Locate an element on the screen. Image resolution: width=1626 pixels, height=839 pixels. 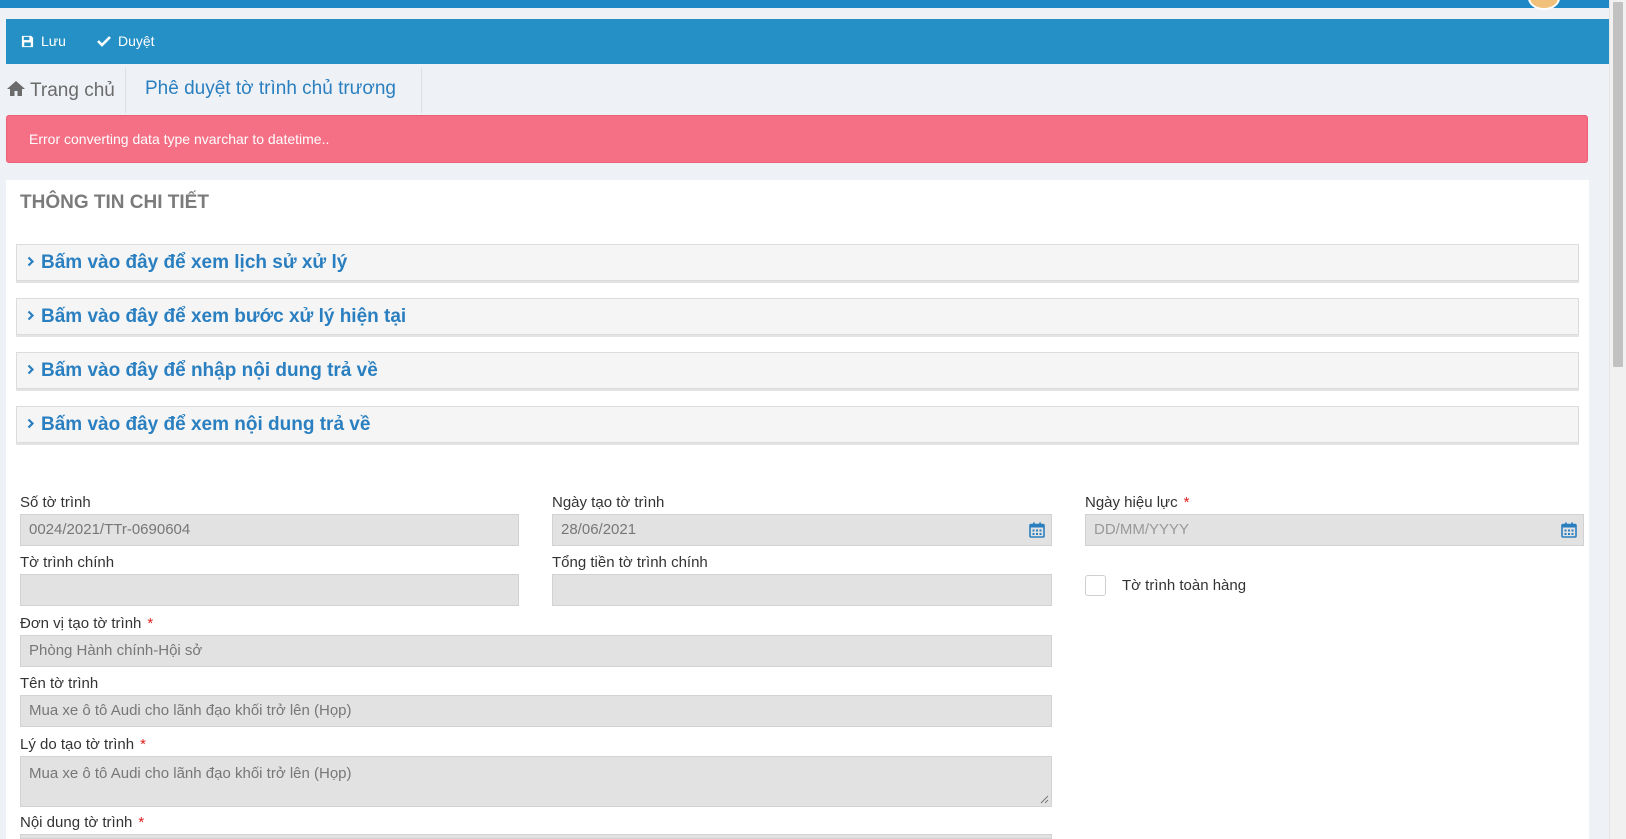
breadcrumb-current-page: Phê duyệt tờ trình chủ trương is located at coordinates (270, 88).